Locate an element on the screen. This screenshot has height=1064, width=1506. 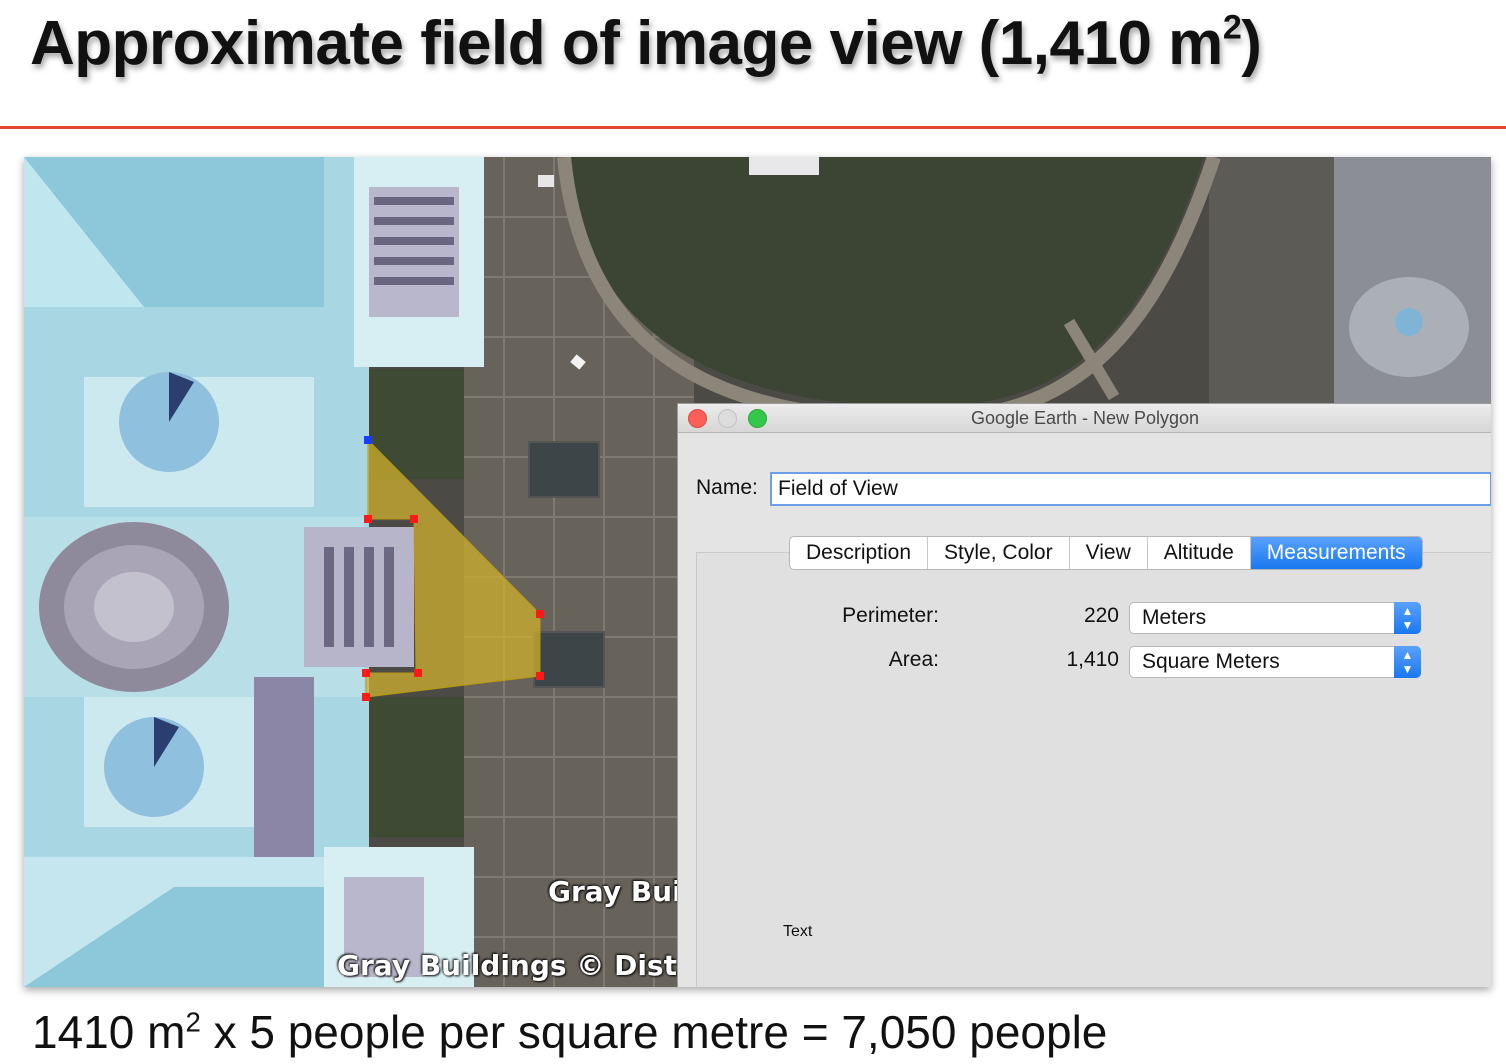
caption-text: 1410 m is located at coordinates (109, 1032).